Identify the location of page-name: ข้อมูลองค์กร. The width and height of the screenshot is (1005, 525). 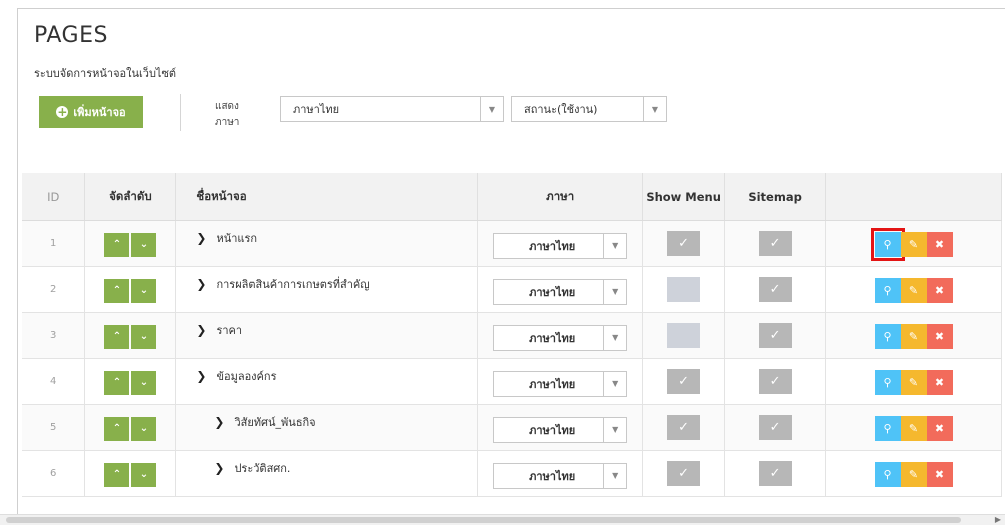
(246, 376).